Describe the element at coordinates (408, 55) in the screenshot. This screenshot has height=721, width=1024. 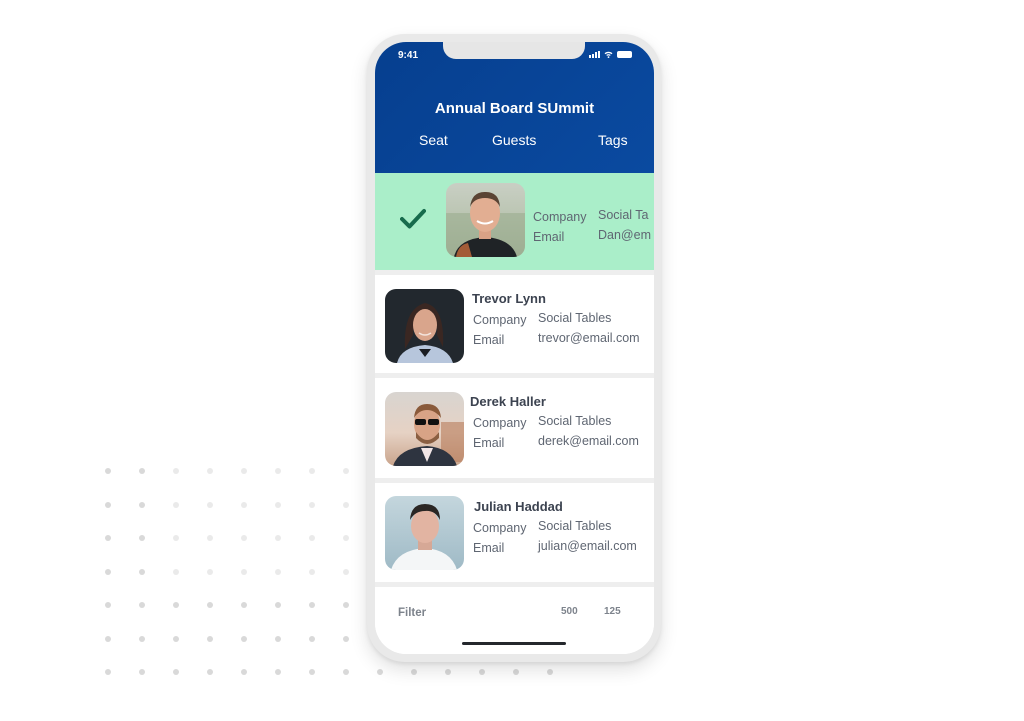
I see `status-time: 9:41` at that location.